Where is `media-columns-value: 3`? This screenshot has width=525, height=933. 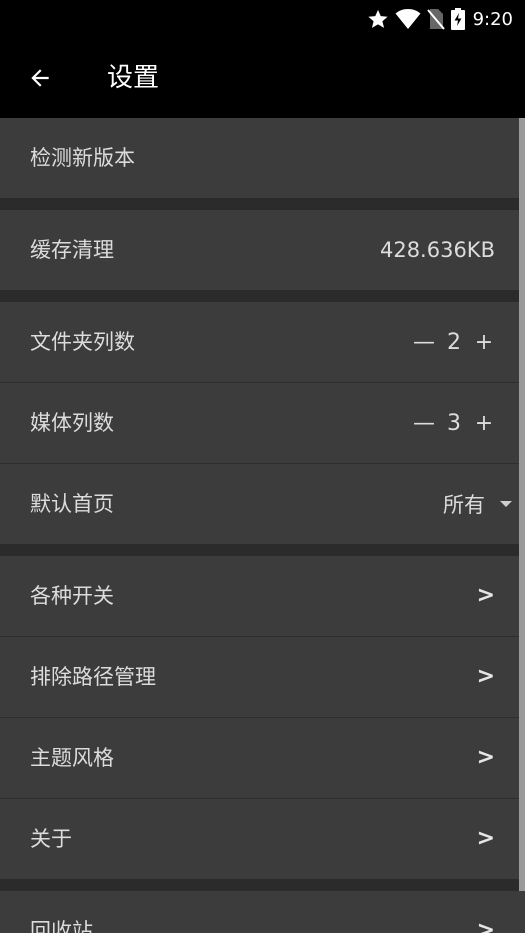
media-columns-value: 3 is located at coordinates (454, 423).